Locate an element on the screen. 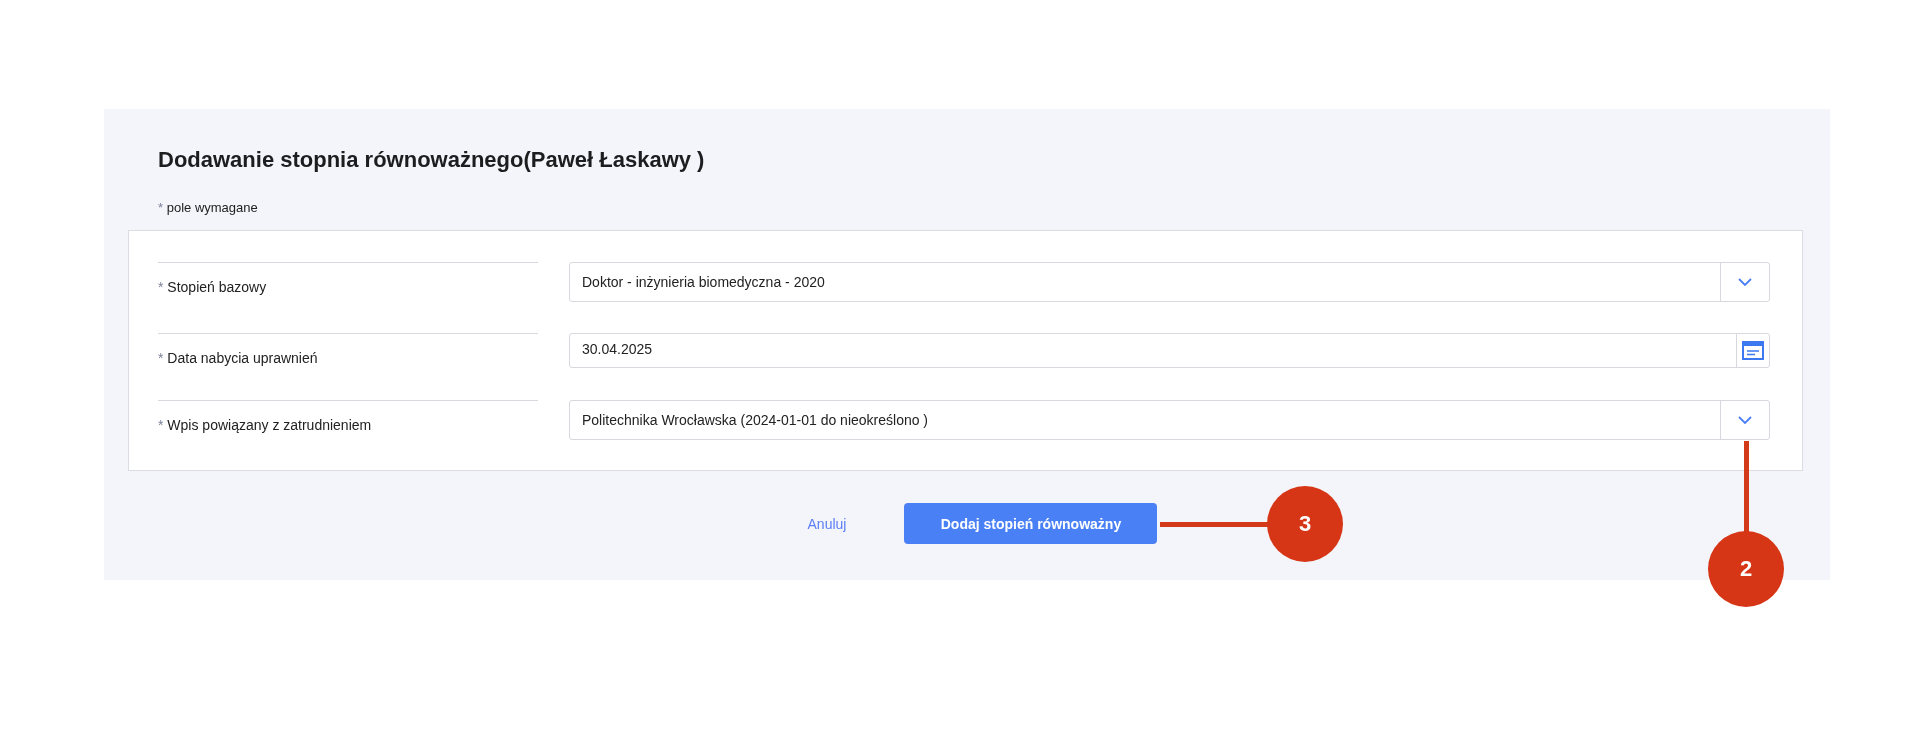 Image resolution: width=1919 pixels, height=736 pixels. calendar-icon is located at coordinates (1753, 350).